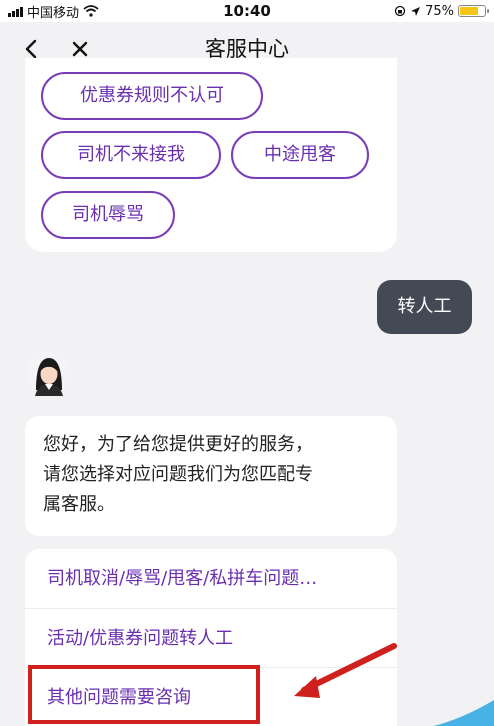  What do you see at coordinates (144, 694) in the screenshot?
I see `highlight-box` at bounding box center [144, 694].